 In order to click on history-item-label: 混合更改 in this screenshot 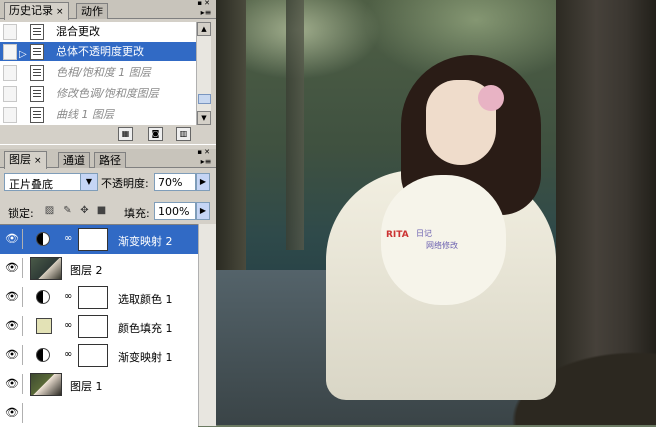, I will do `click(78, 31)`.